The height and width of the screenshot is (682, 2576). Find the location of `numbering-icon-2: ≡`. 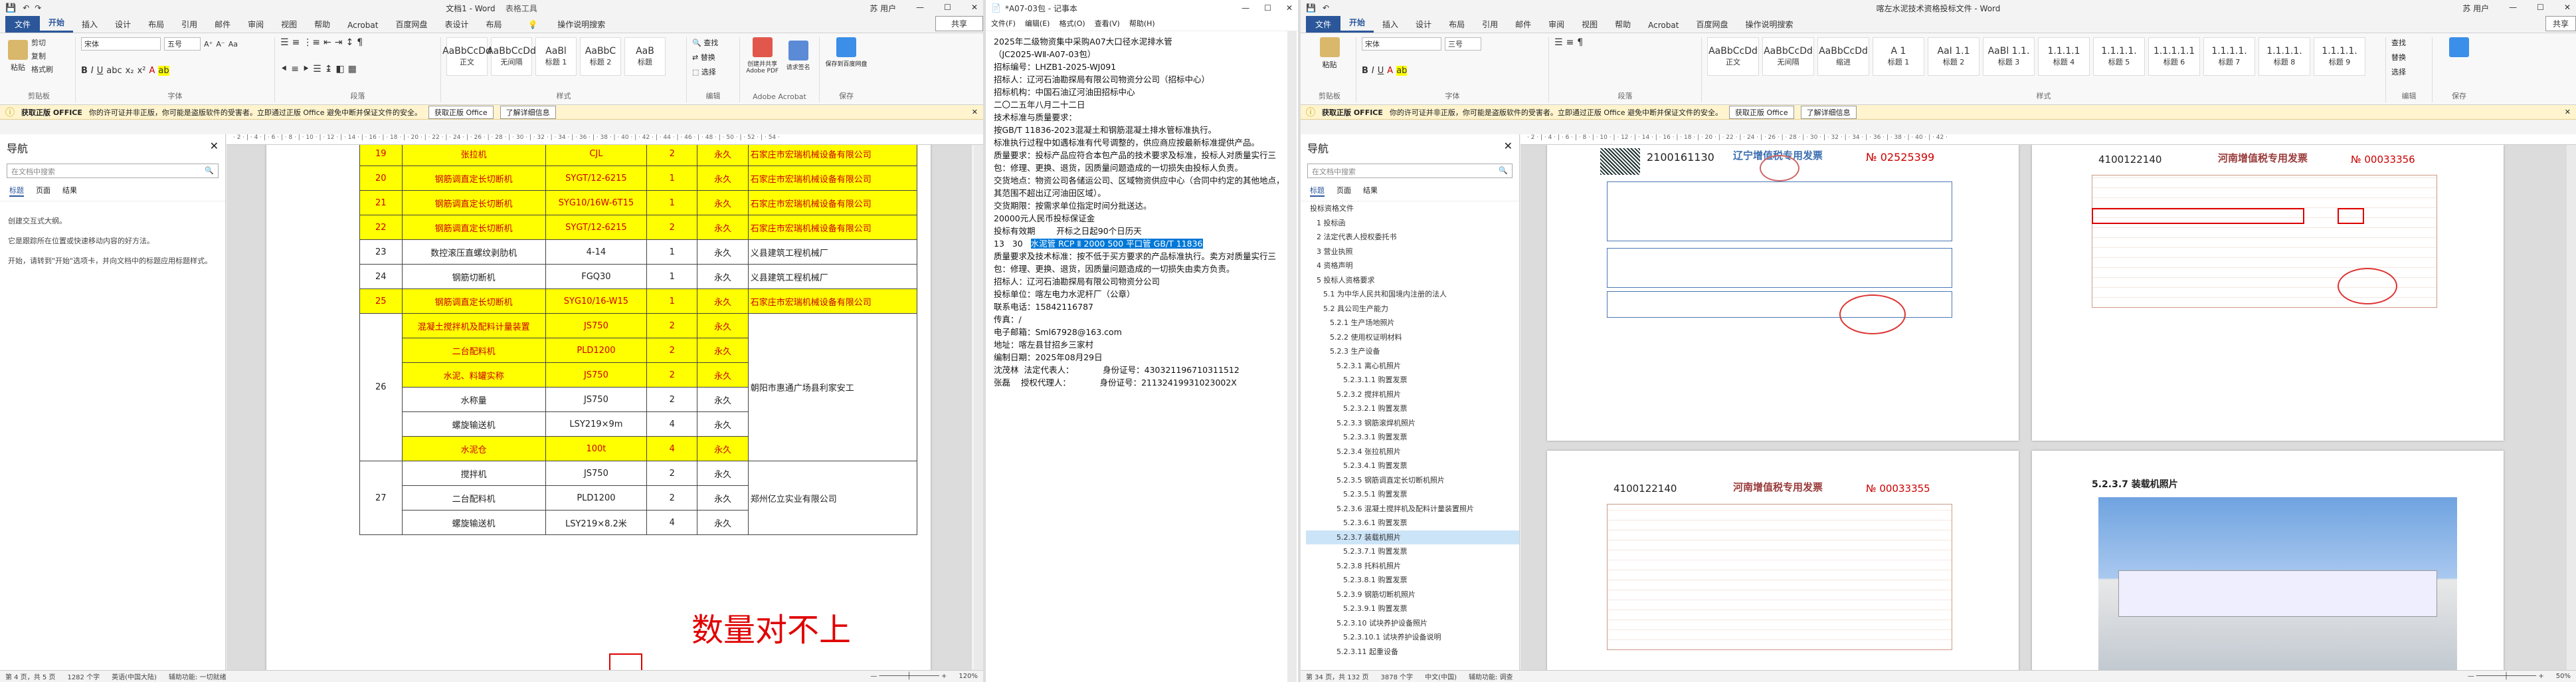

numbering-icon-2: ≡ is located at coordinates (1570, 42).